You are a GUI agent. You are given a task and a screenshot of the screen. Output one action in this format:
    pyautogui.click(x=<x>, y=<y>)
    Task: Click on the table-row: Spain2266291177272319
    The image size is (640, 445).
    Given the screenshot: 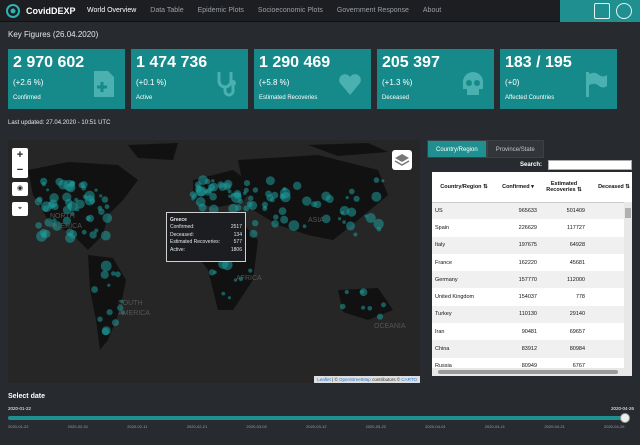 What is the action you would take?
    pyautogui.click(x=532, y=228)
    